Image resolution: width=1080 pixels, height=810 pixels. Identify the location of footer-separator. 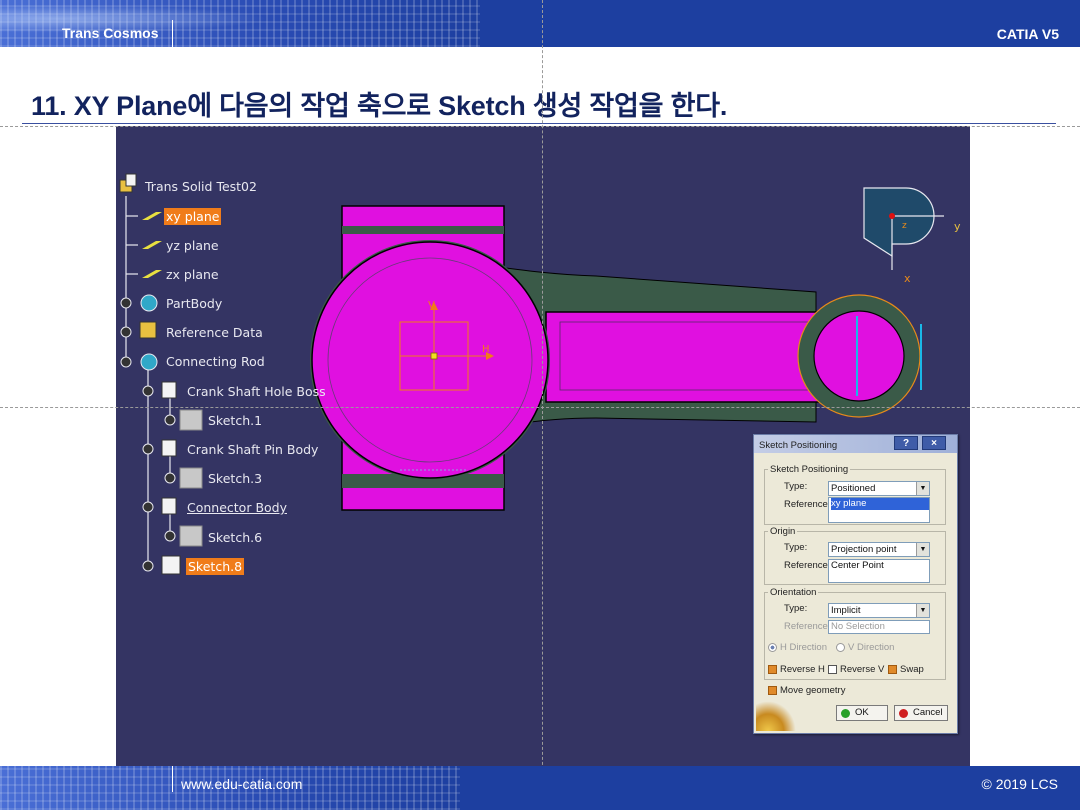
(172, 779).